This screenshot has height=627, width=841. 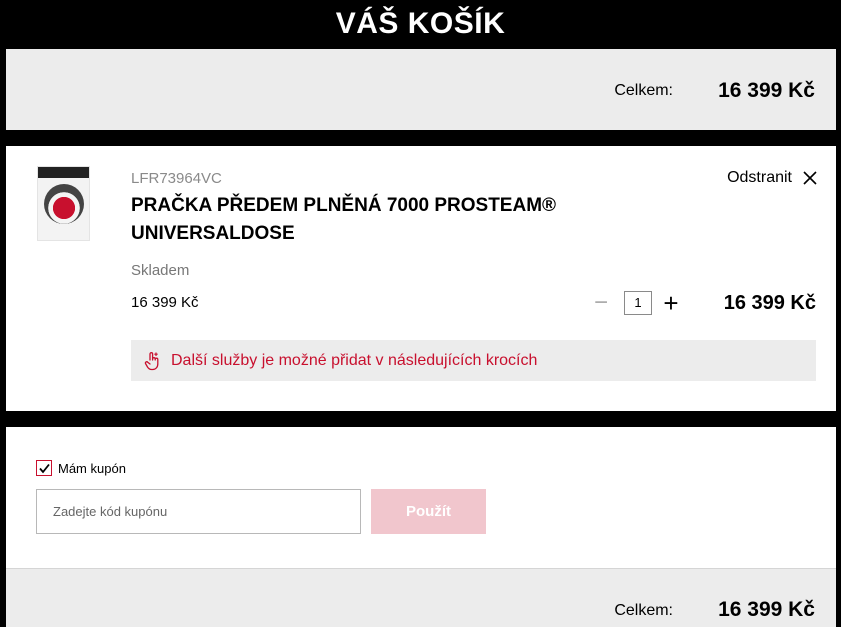 I want to click on increase-quantity-button: +, so click(x=671, y=303).